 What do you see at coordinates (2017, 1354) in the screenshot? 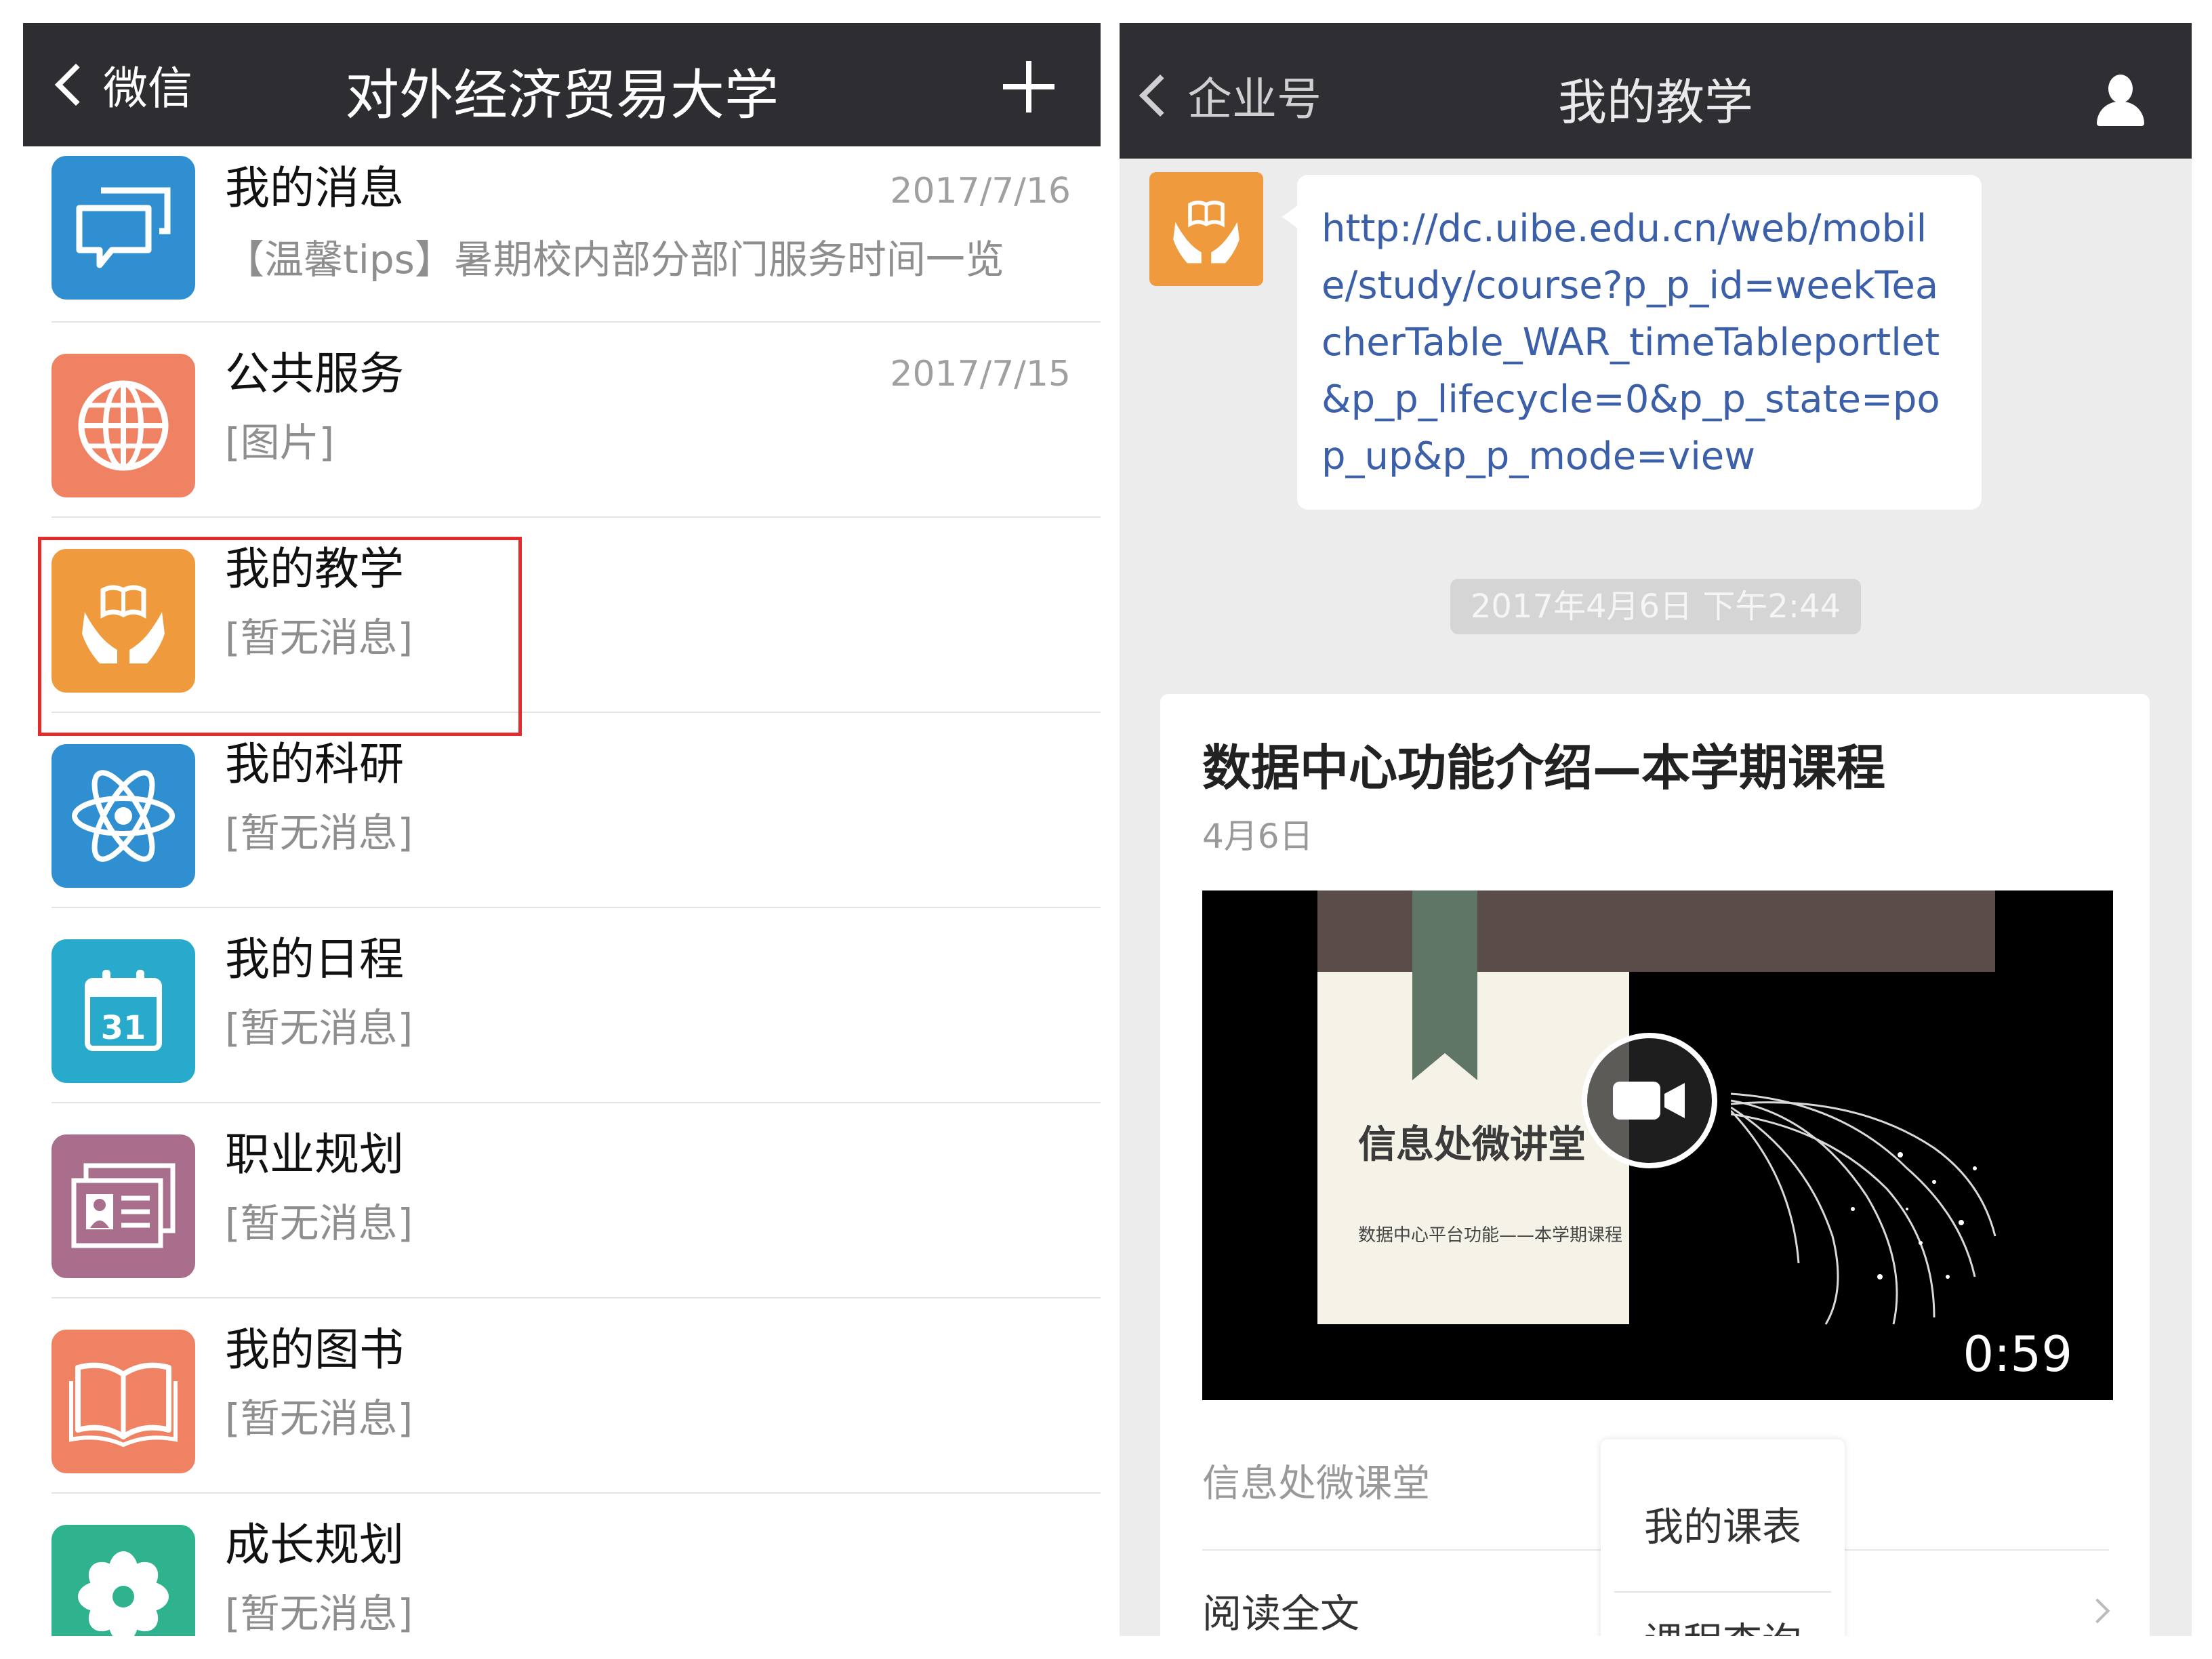
I see `video-duration: 0:59` at bounding box center [2017, 1354].